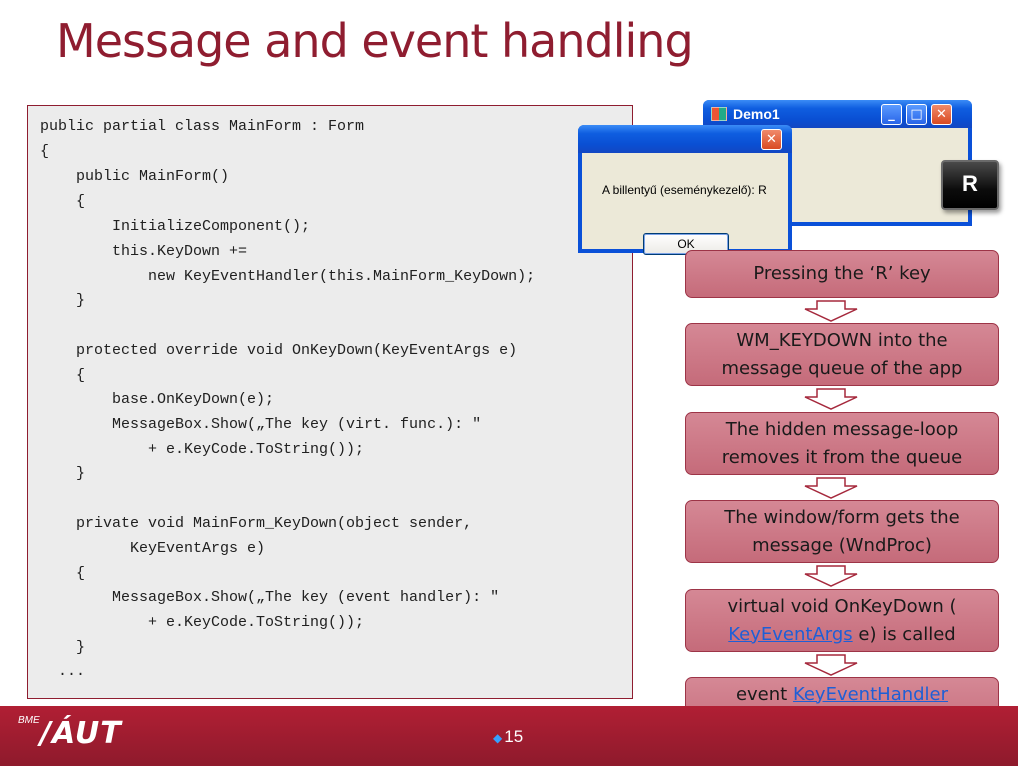 Image resolution: width=1018 pixels, height=766 pixels. What do you see at coordinates (157, 399) in the screenshot?
I see `code-line: base.OnKeyDown(e);` at bounding box center [157, 399].